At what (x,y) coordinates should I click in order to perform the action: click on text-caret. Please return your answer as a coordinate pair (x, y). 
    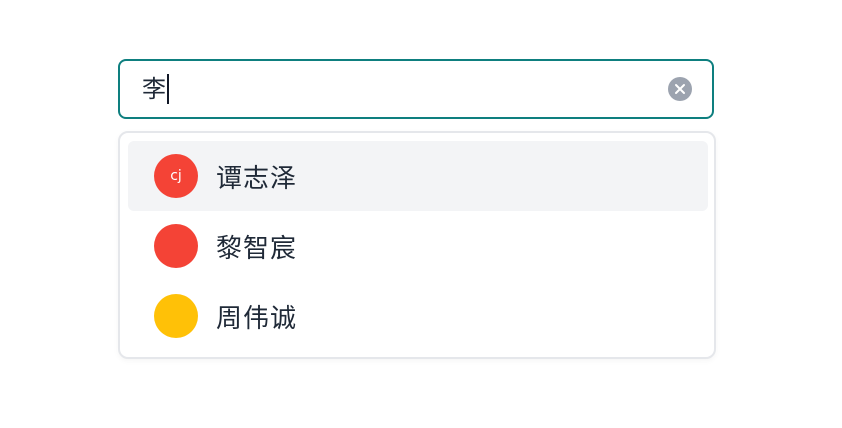
    Looking at the image, I should click on (168, 89).